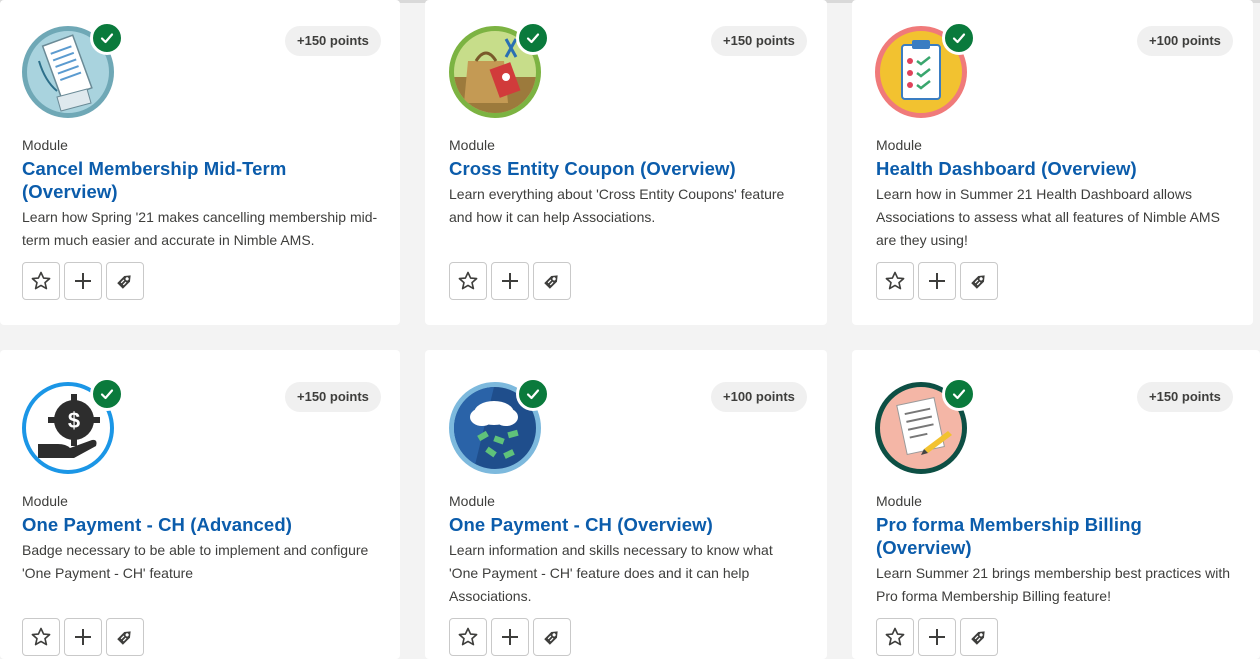  I want to click on module-title-link: Cancel Membership Mid-Term (Overview), so click(192, 180).